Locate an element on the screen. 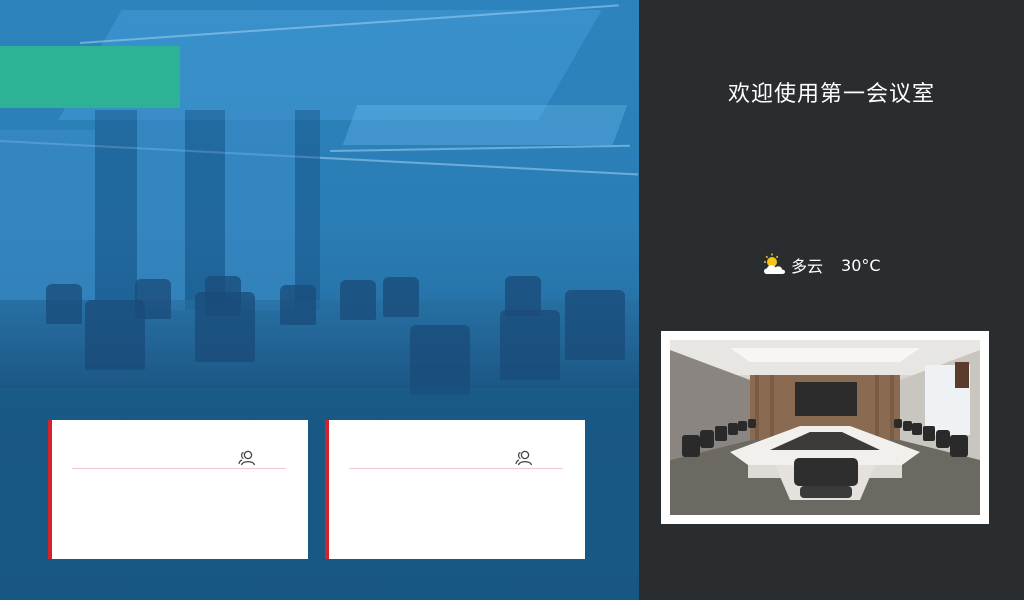 Image resolution: width=1024 pixels, height=600 pixels. weather-condition: 多云 is located at coordinates (807, 266).